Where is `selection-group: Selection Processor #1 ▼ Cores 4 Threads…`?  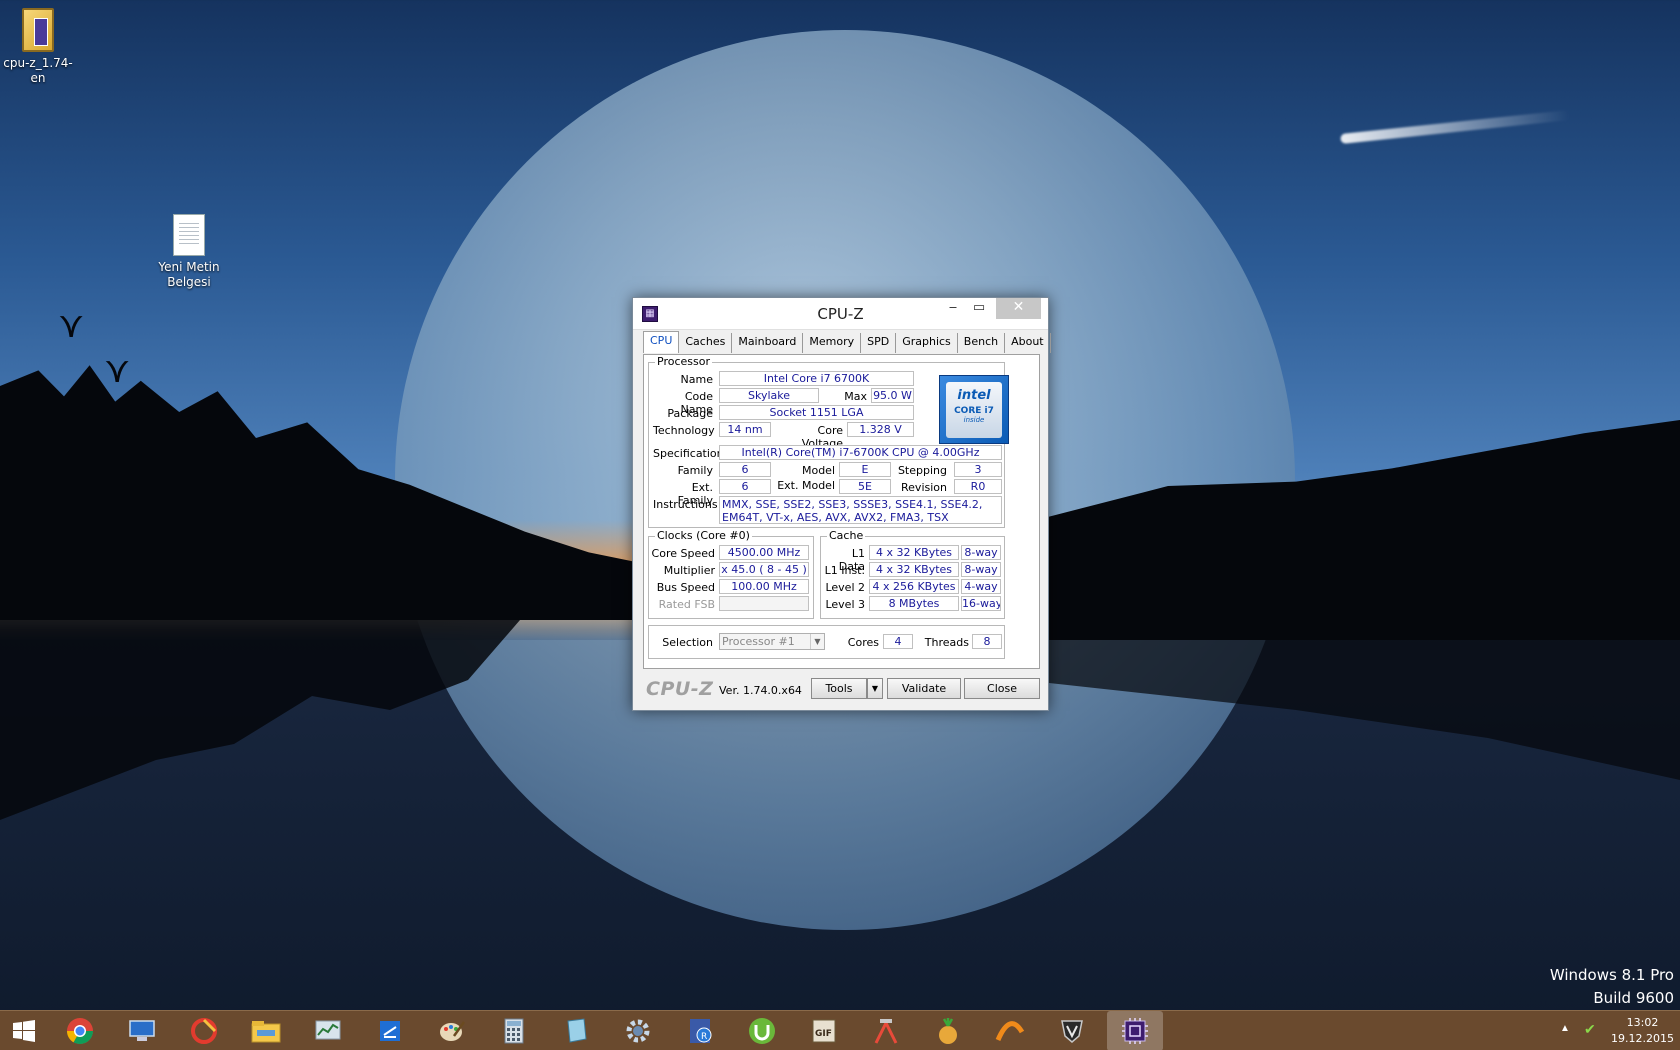 selection-group: Selection Processor #1 ▼ Cores 4 Threads… is located at coordinates (826, 642).